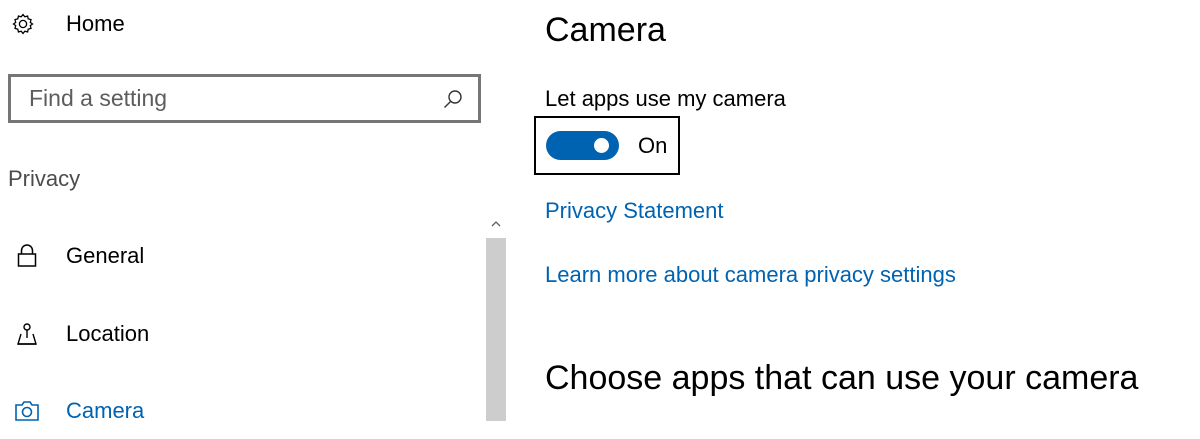  Describe the element at coordinates (750, 275) in the screenshot. I see `learn-more-link: Learn more about camera privacy settings` at that location.